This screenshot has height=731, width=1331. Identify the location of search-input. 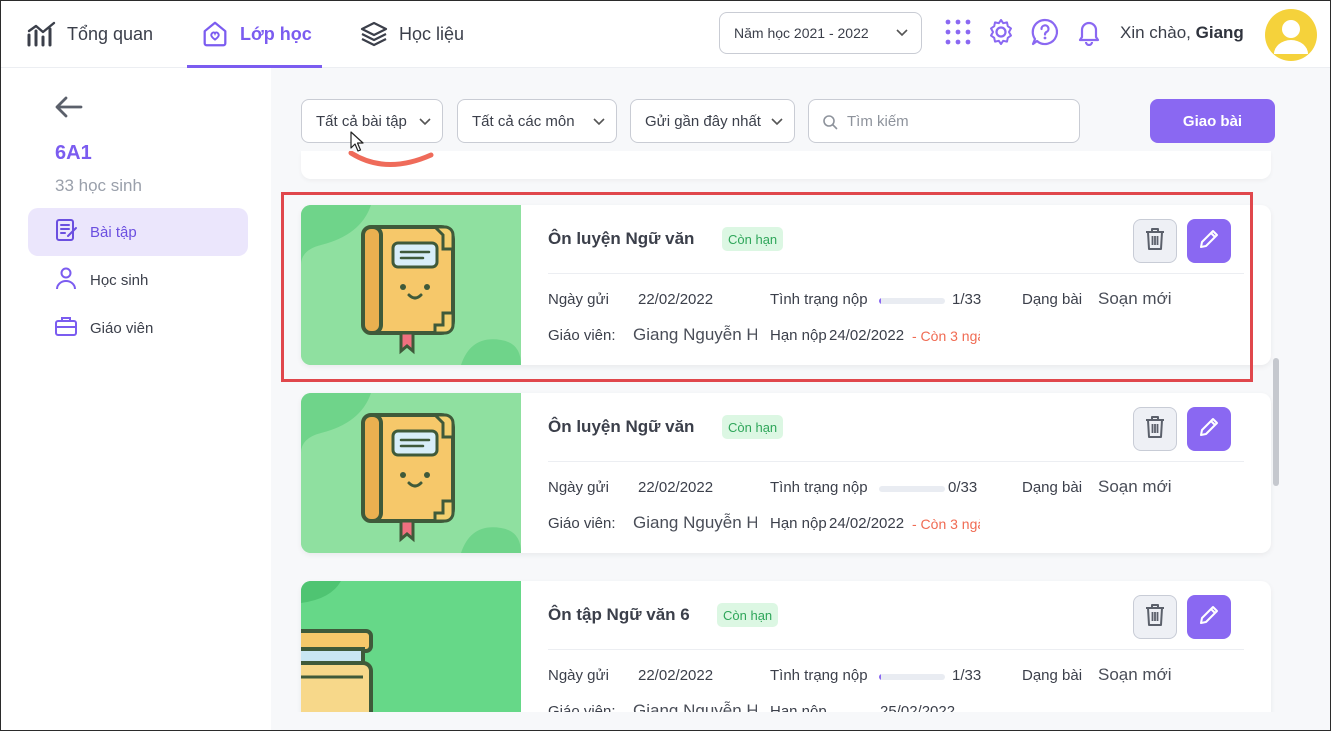
(957, 121).